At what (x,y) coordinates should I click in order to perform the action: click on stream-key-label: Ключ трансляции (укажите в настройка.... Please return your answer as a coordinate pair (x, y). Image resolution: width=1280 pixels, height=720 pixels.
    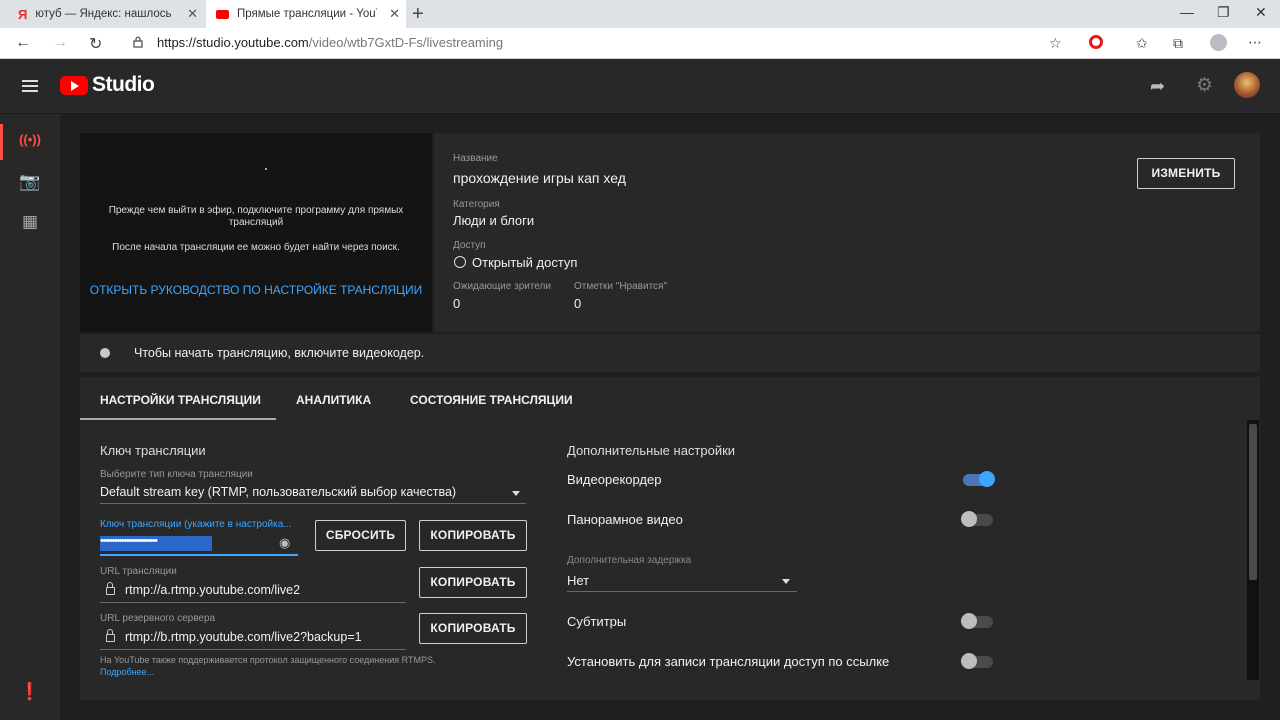
    Looking at the image, I should click on (196, 524).